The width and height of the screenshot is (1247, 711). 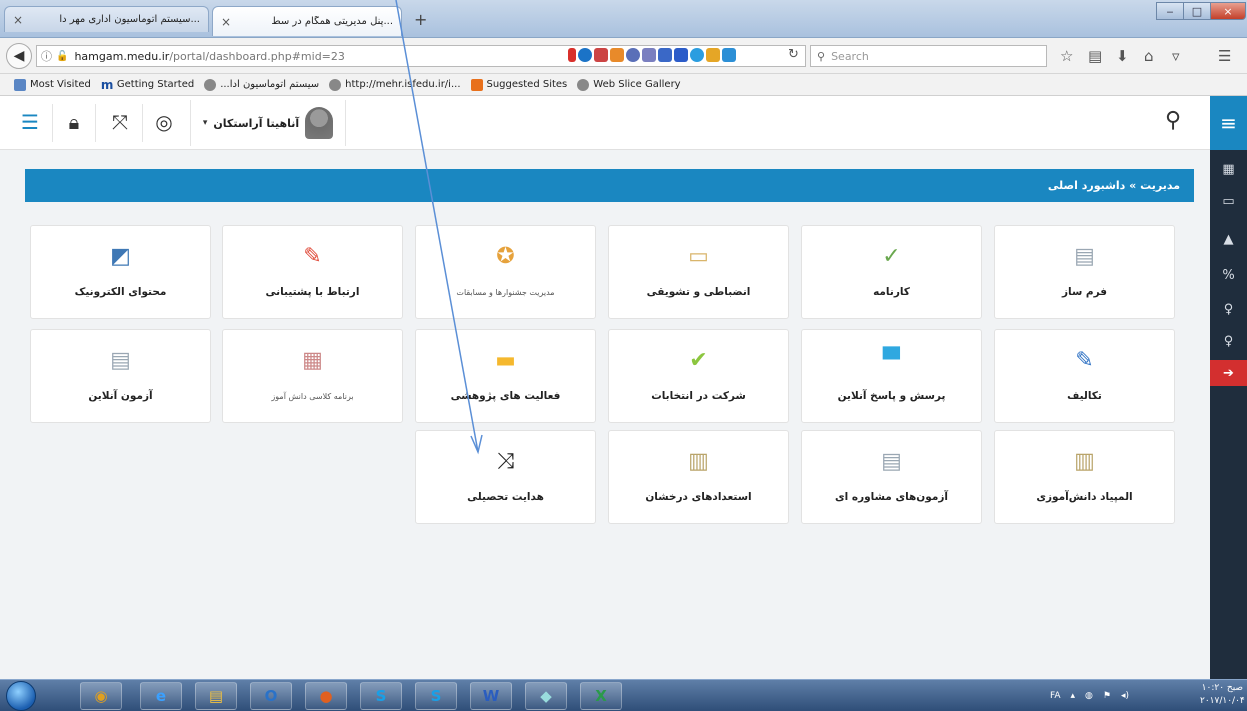 What do you see at coordinates (698, 360) in the screenshot?
I see `checkmark-icon: ✔` at bounding box center [698, 360].